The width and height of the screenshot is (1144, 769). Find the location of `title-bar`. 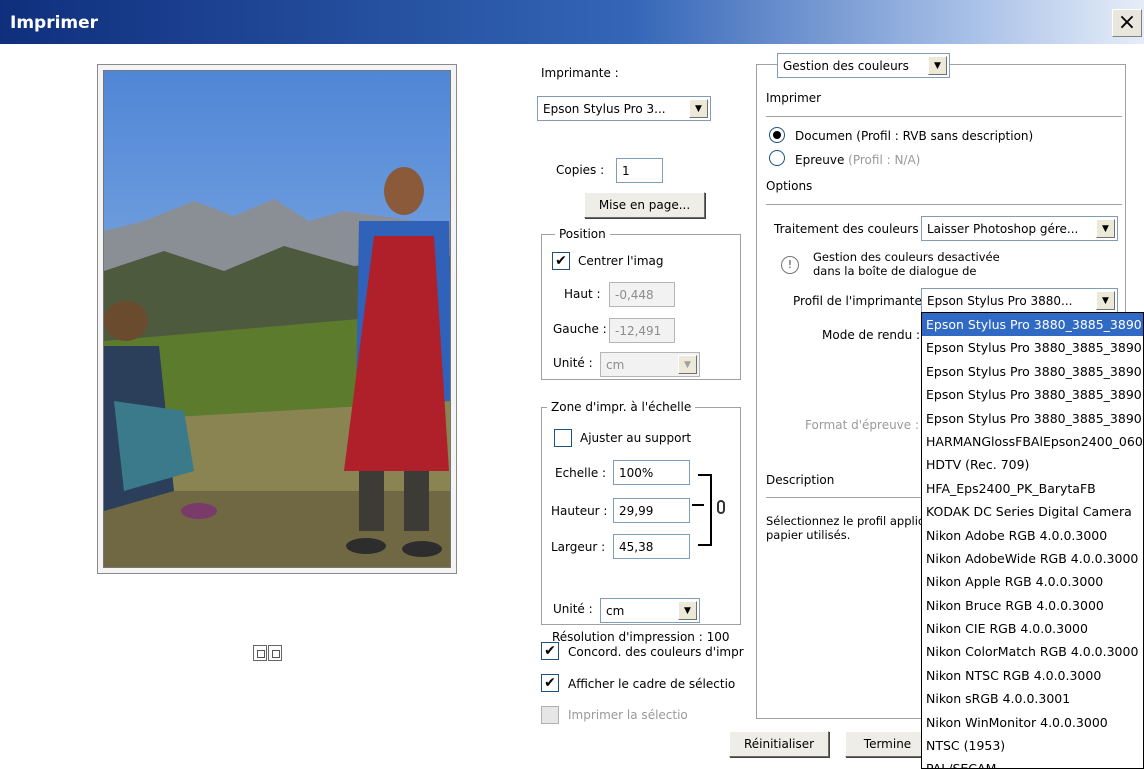

title-bar is located at coordinates (572, 22).